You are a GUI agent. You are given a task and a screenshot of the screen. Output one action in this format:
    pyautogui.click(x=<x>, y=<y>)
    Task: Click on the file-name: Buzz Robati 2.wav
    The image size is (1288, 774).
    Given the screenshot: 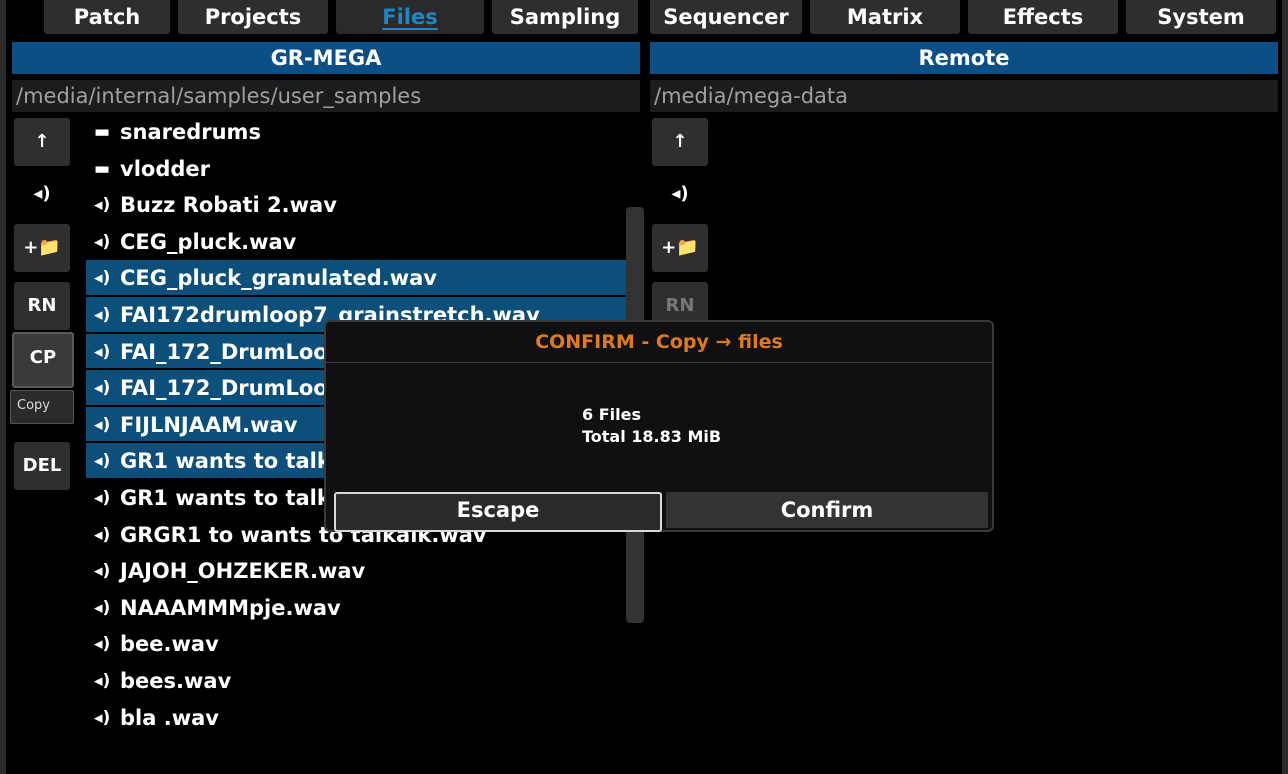 What is the action you would take?
    pyautogui.click(x=228, y=205)
    